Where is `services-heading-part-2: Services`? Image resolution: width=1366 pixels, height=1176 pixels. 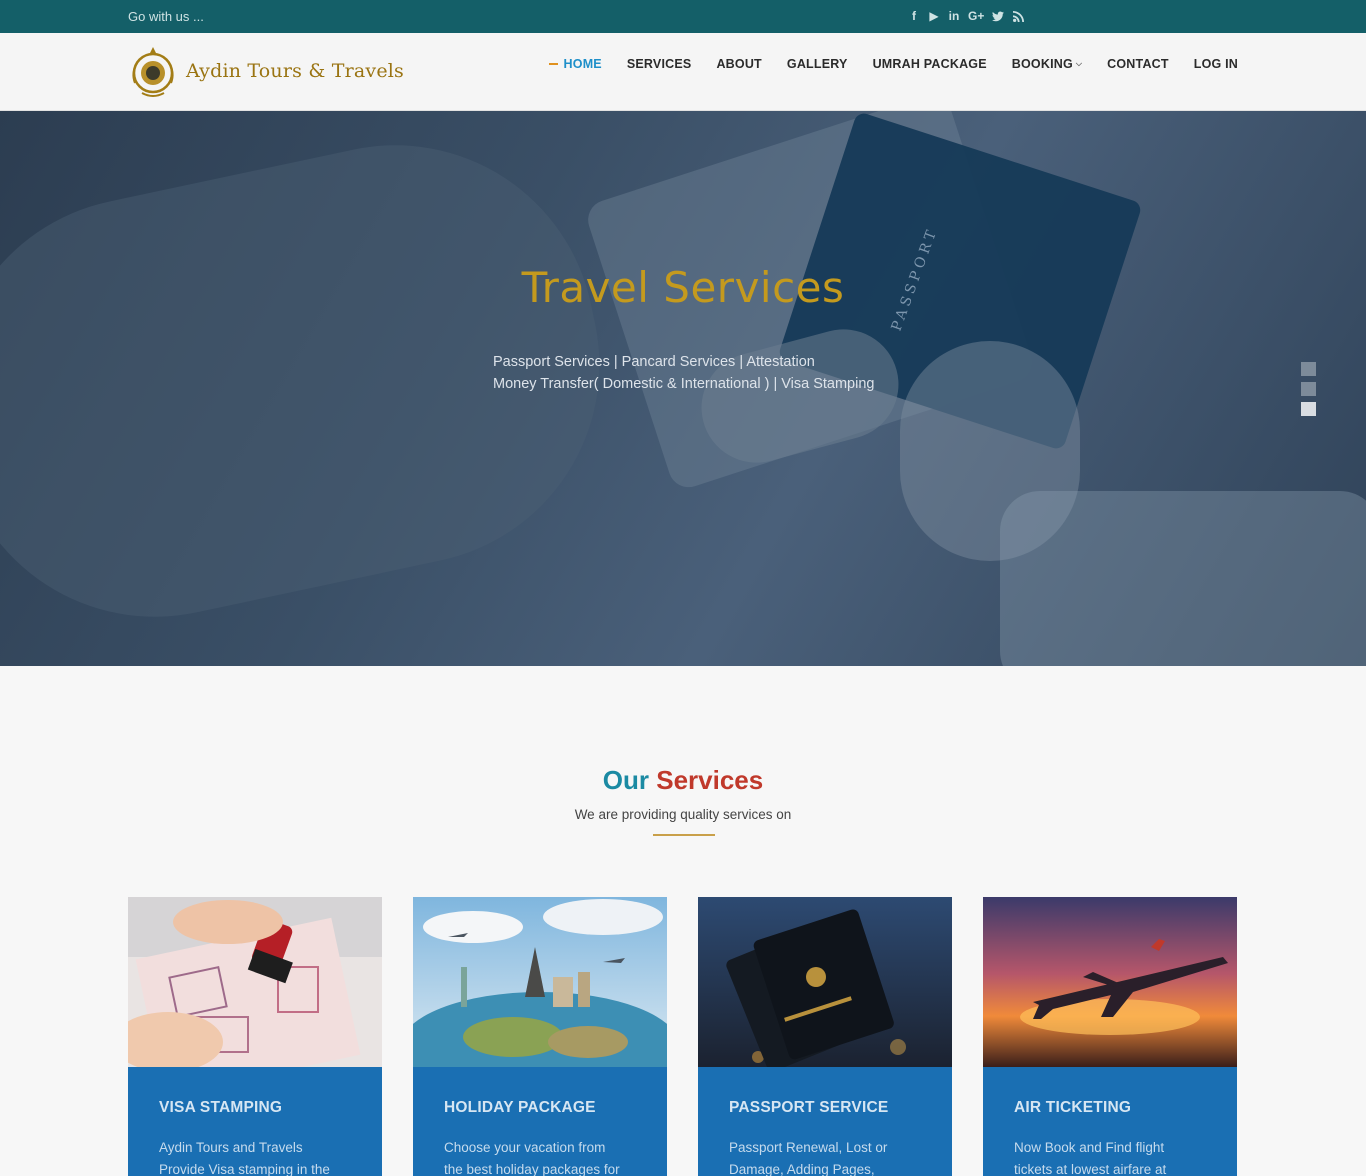 services-heading-part-2: Services is located at coordinates (710, 780).